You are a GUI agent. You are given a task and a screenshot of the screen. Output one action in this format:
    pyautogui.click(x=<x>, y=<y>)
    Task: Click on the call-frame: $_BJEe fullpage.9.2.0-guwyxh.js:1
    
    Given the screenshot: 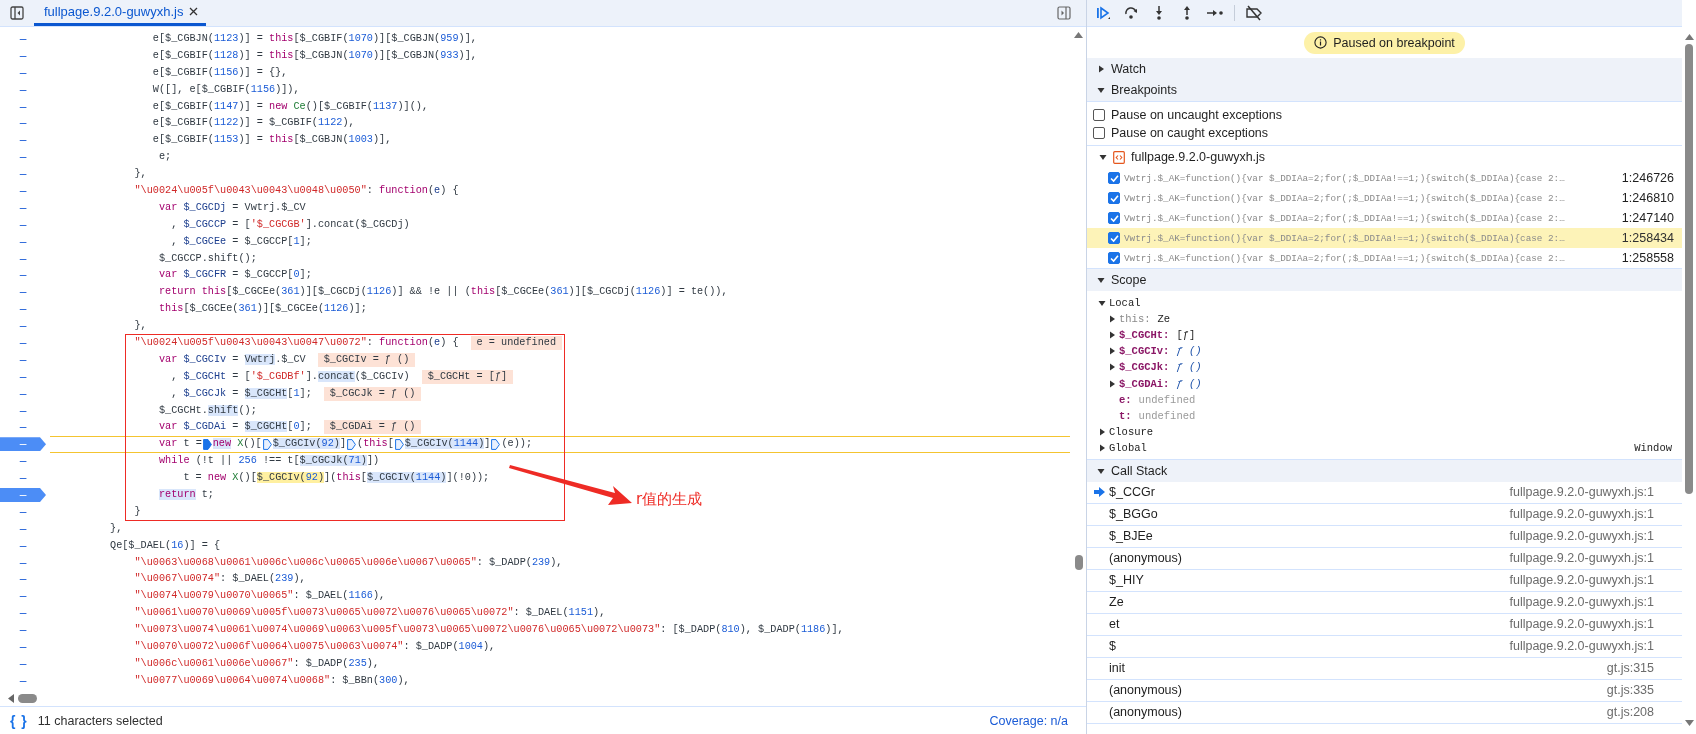 What is the action you would take?
    pyautogui.click(x=1384, y=536)
    